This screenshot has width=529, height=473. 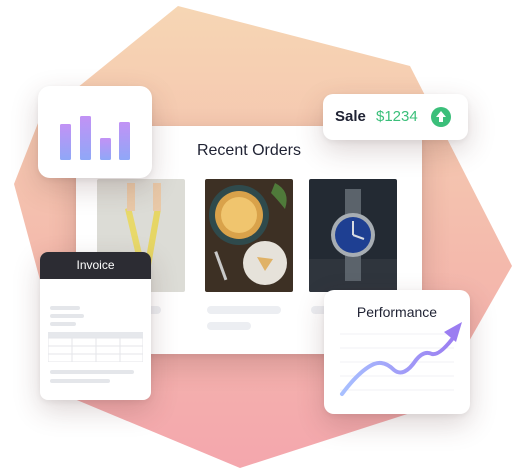 What do you see at coordinates (453, 332) in the screenshot?
I see `trend-arrow-icon` at bounding box center [453, 332].